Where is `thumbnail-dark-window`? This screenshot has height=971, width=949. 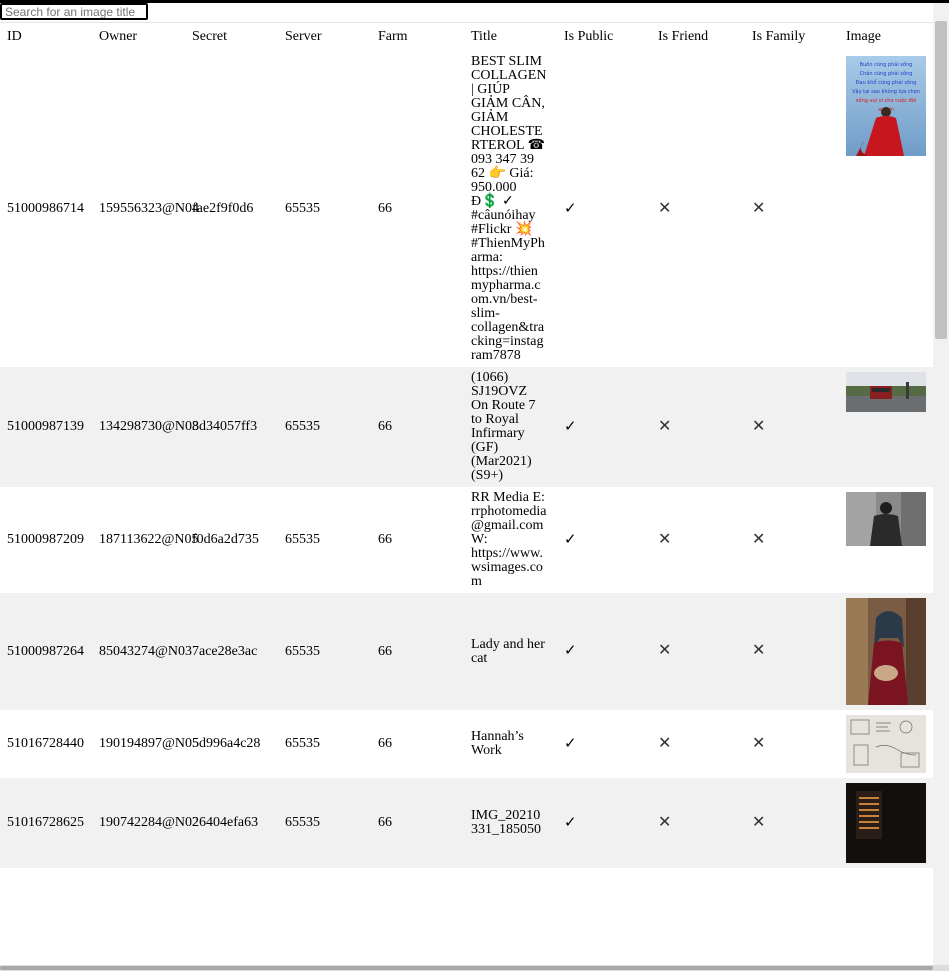 thumbnail-dark-window is located at coordinates (886, 823).